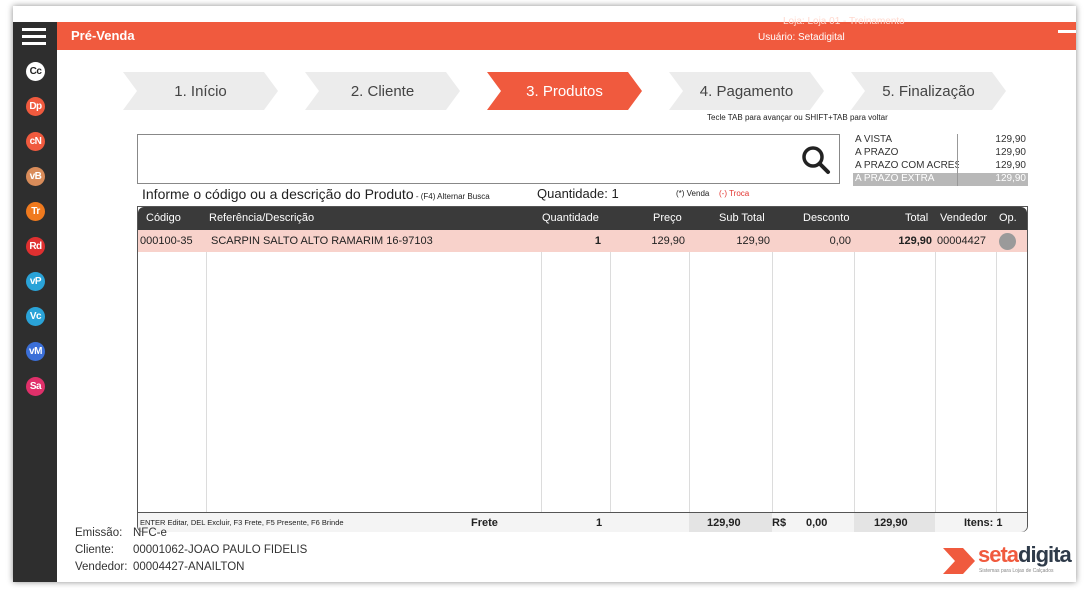 The width and height of the screenshot is (1088, 600). Describe the element at coordinates (895, 178) in the screenshot. I see `price-label: A PRAZO EXTRA` at that location.